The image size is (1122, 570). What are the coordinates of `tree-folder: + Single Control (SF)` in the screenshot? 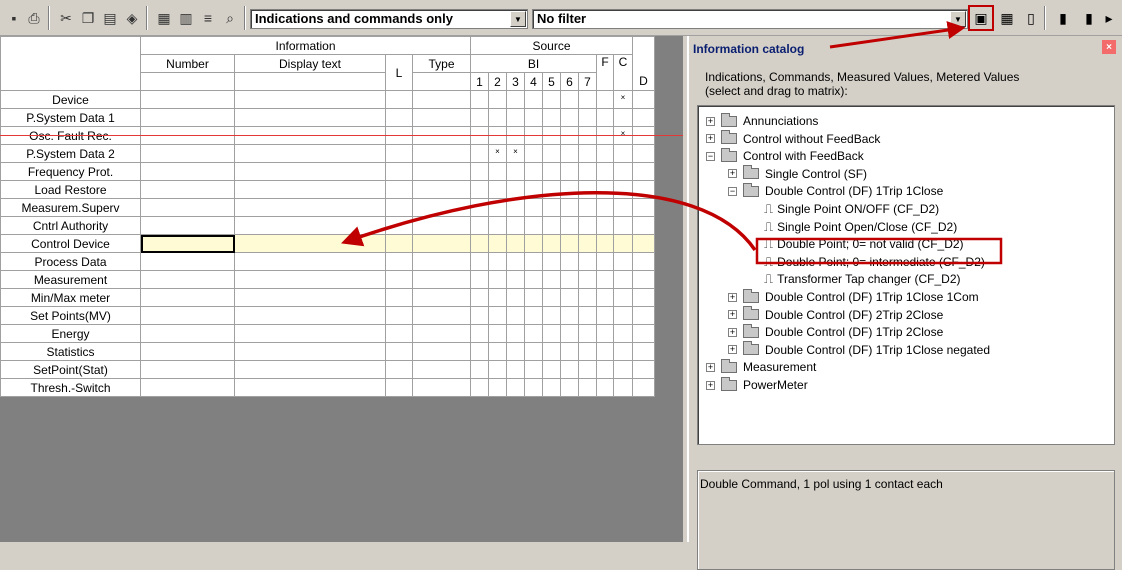 It's located at (797, 174).